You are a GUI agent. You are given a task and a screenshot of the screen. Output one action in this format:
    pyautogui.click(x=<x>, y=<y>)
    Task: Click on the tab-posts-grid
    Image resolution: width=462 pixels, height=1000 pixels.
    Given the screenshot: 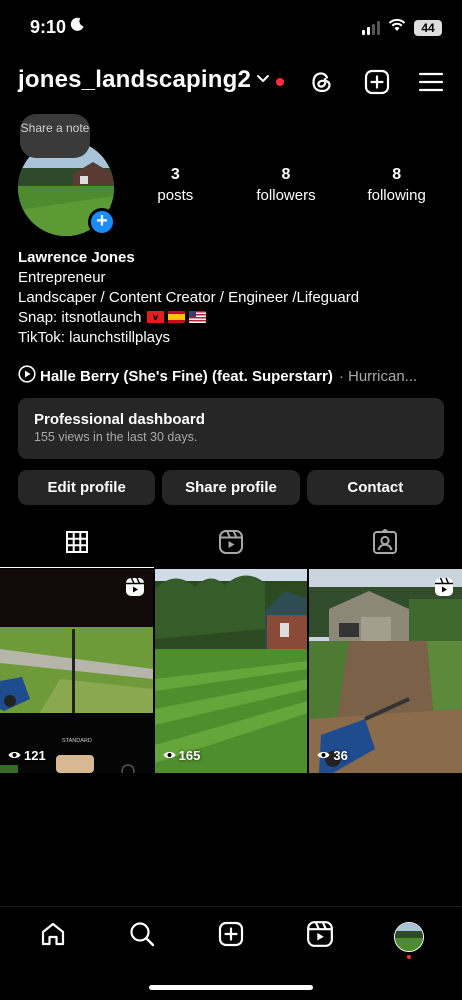 What is the action you would take?
    pyautogui.click(x=77, y=544)
    